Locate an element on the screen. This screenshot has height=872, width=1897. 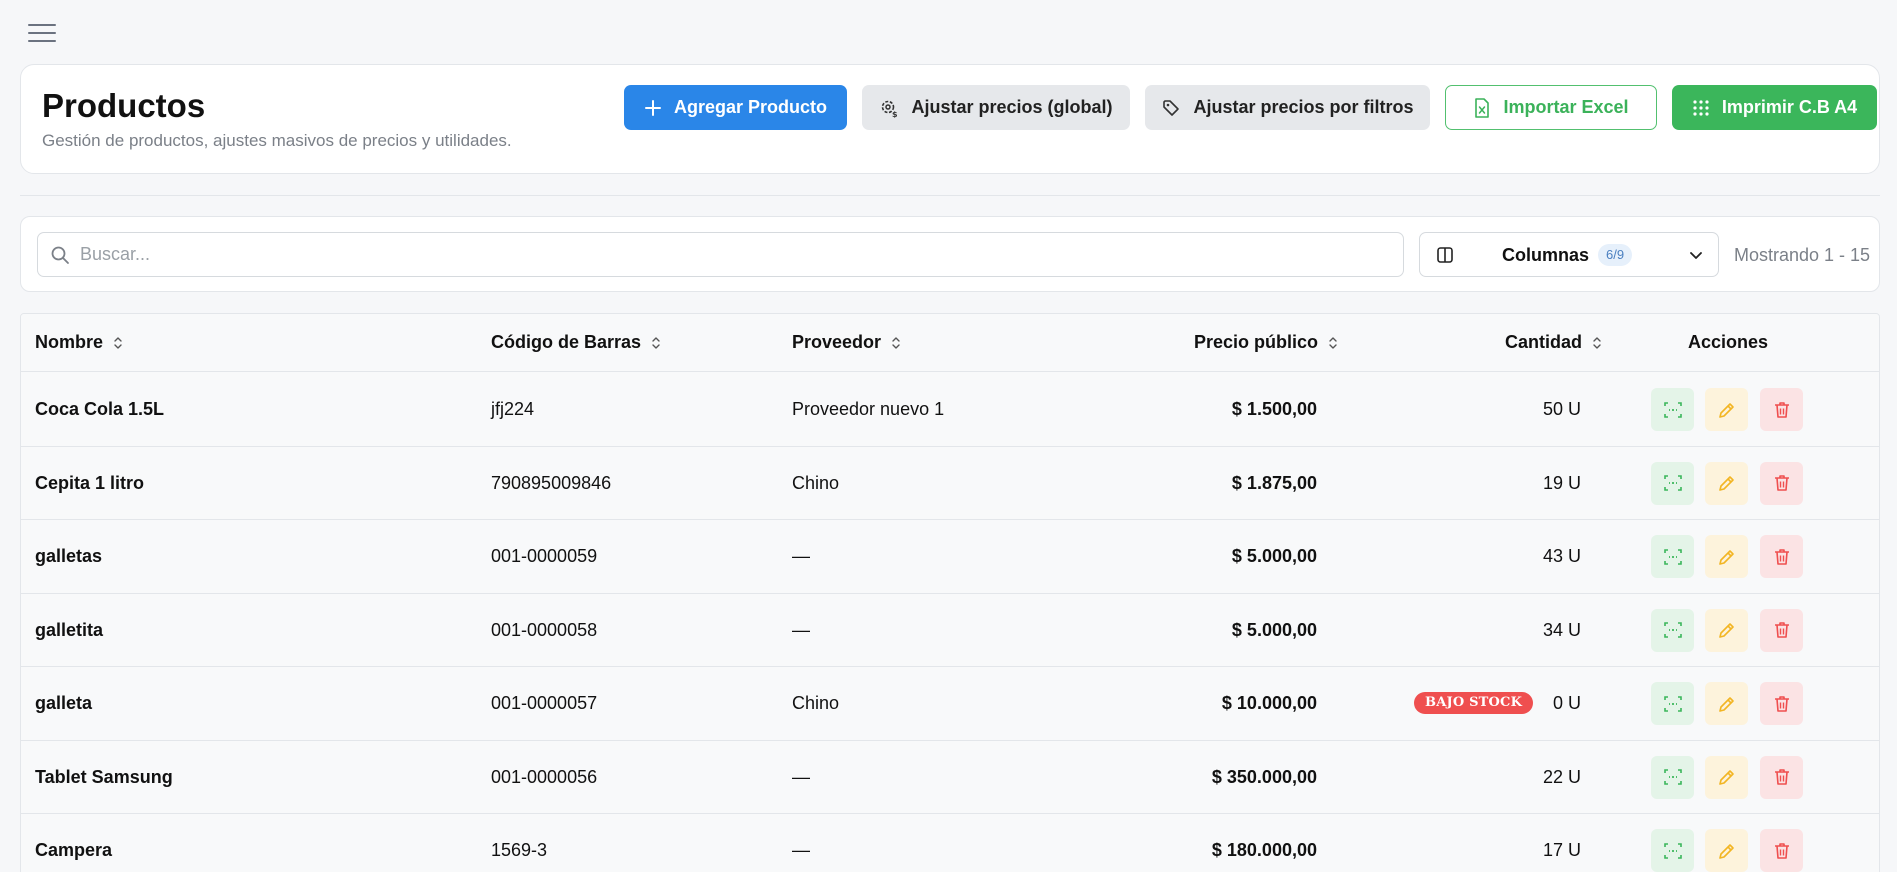
product-price: $ 350.000,00 is located at coordinates (1264, 776).